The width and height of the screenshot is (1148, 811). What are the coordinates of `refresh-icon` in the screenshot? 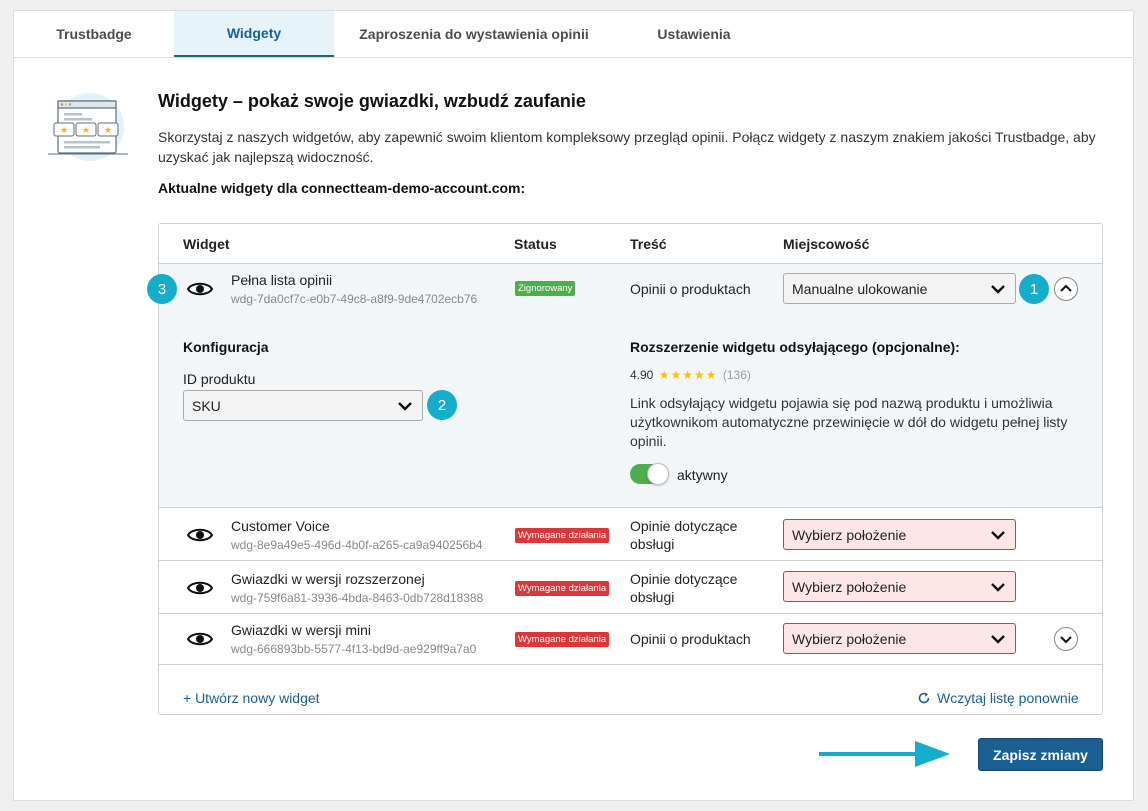 It's located at (924, 698).